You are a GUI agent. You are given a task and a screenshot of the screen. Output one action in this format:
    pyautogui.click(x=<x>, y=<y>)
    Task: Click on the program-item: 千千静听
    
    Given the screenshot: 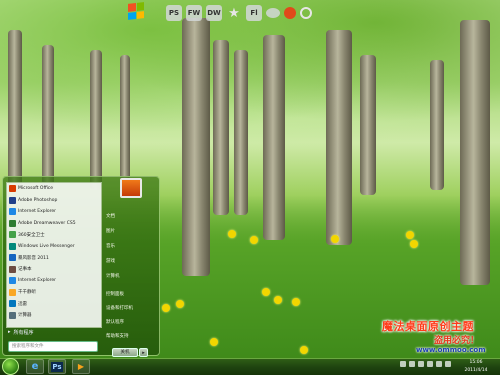 What is the action you would take?
    pyautogui.click(x=54, y=293)
    